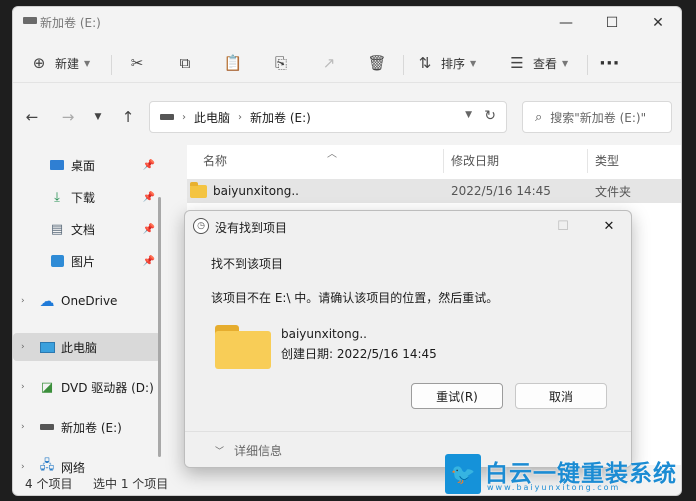 Image resolution: width=696 pixels, height=501 pixels. Describe the element at coordinates (87, 165) in the screenshot. I see `sidebar-item-desktop: 桌面 📌` at that location.